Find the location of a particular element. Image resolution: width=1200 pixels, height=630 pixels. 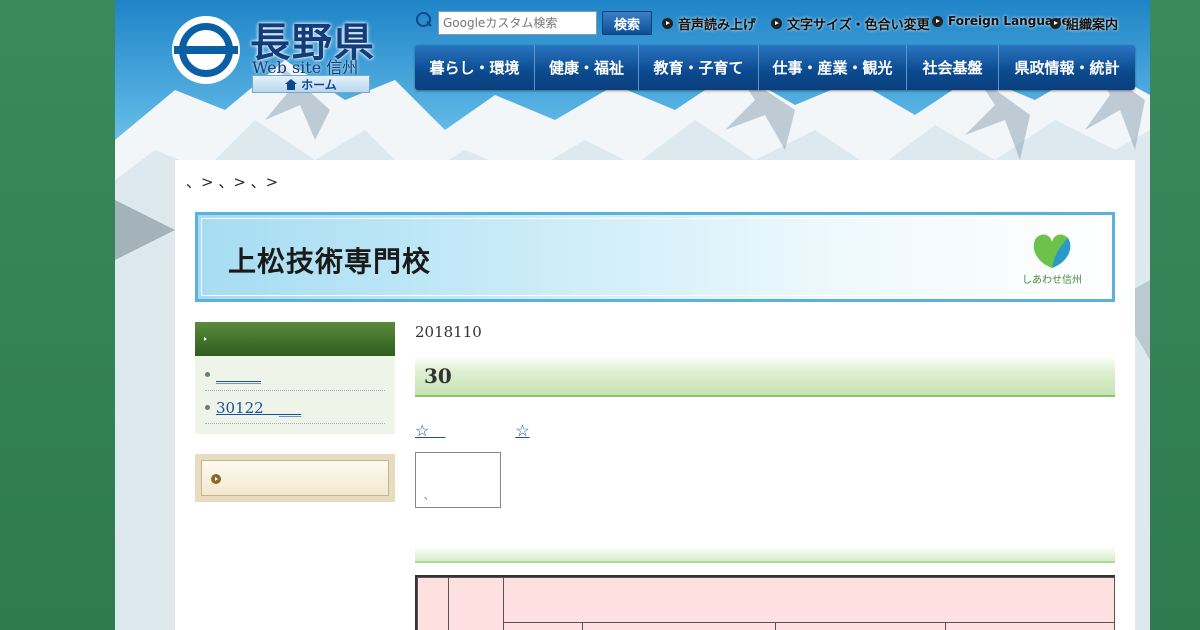

home-button: ホーム is located at coordinates (311, 84).